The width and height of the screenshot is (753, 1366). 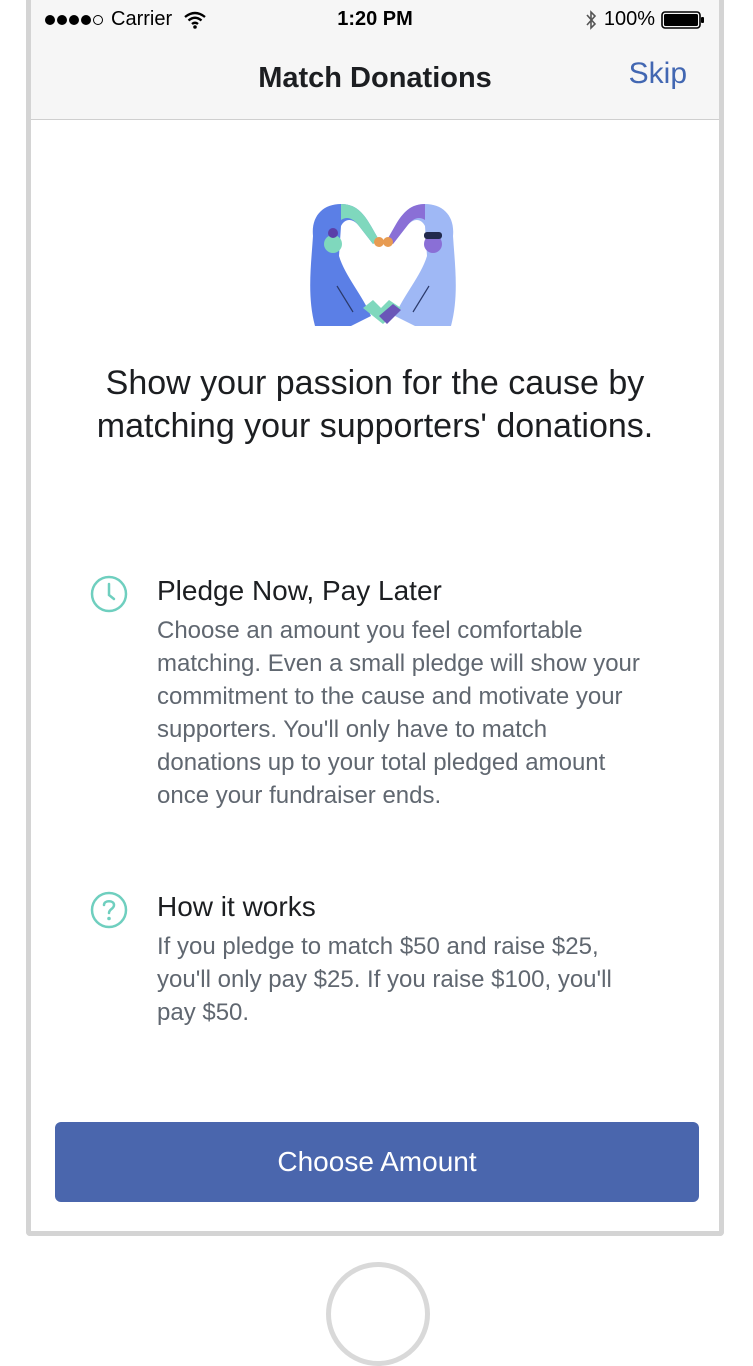 What do you see at coordinates (109, 910) in the screenshot?
I see `question-circle-icon` at bounding box center [109, 910].